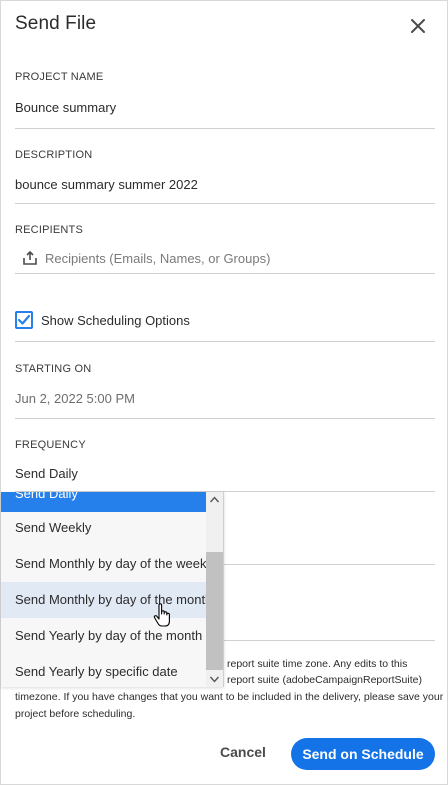 This screenshot has height=785, width=448. Describe the element at coordinates (46, 473) in the screenshot. I see `frequency-select: Send Daily` at that location.